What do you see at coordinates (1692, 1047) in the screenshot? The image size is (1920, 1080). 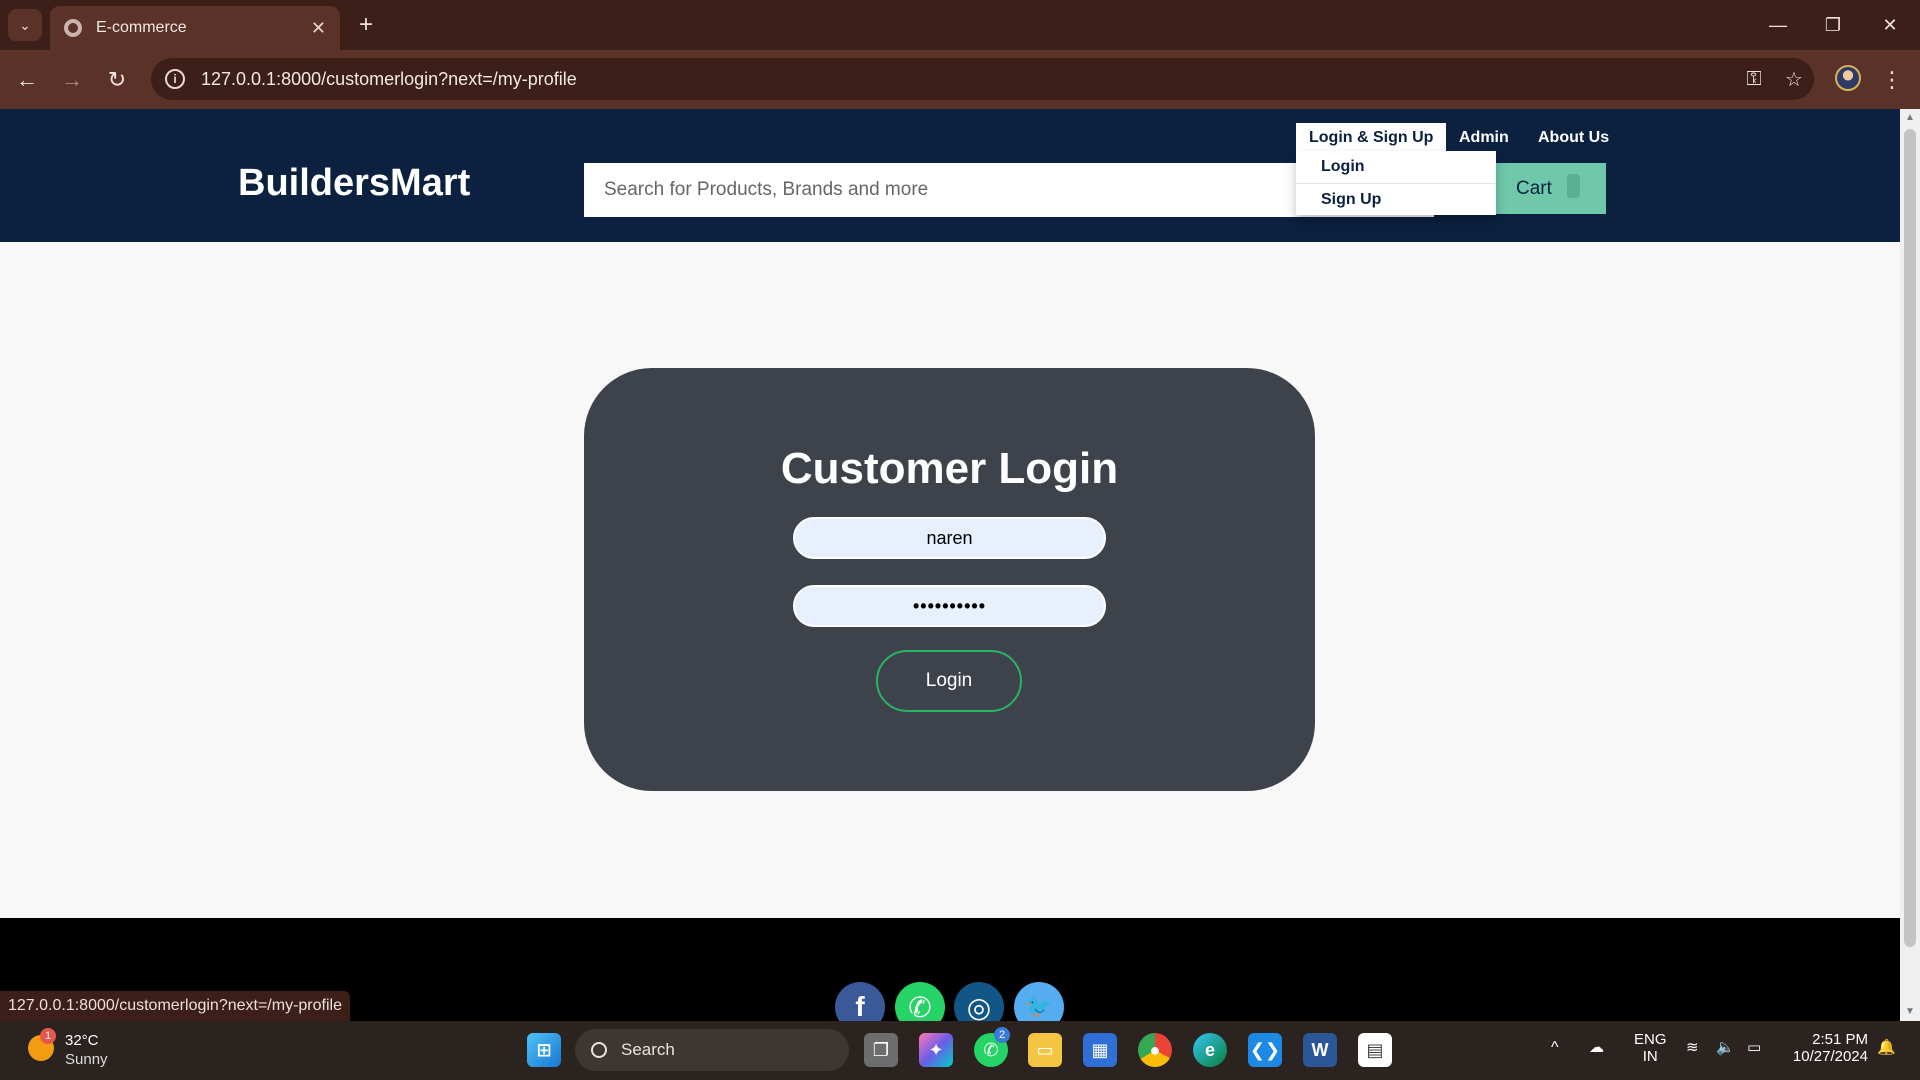 I see `wifi-icon: ≋` at bounding box center [1692, 1047].